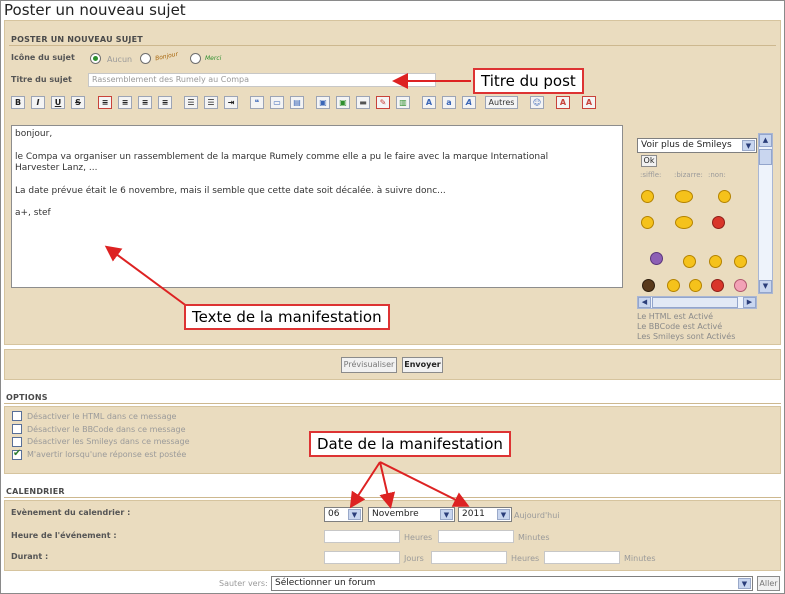  I want to click on scroll-up-icon: ▲, so click(765, 140).